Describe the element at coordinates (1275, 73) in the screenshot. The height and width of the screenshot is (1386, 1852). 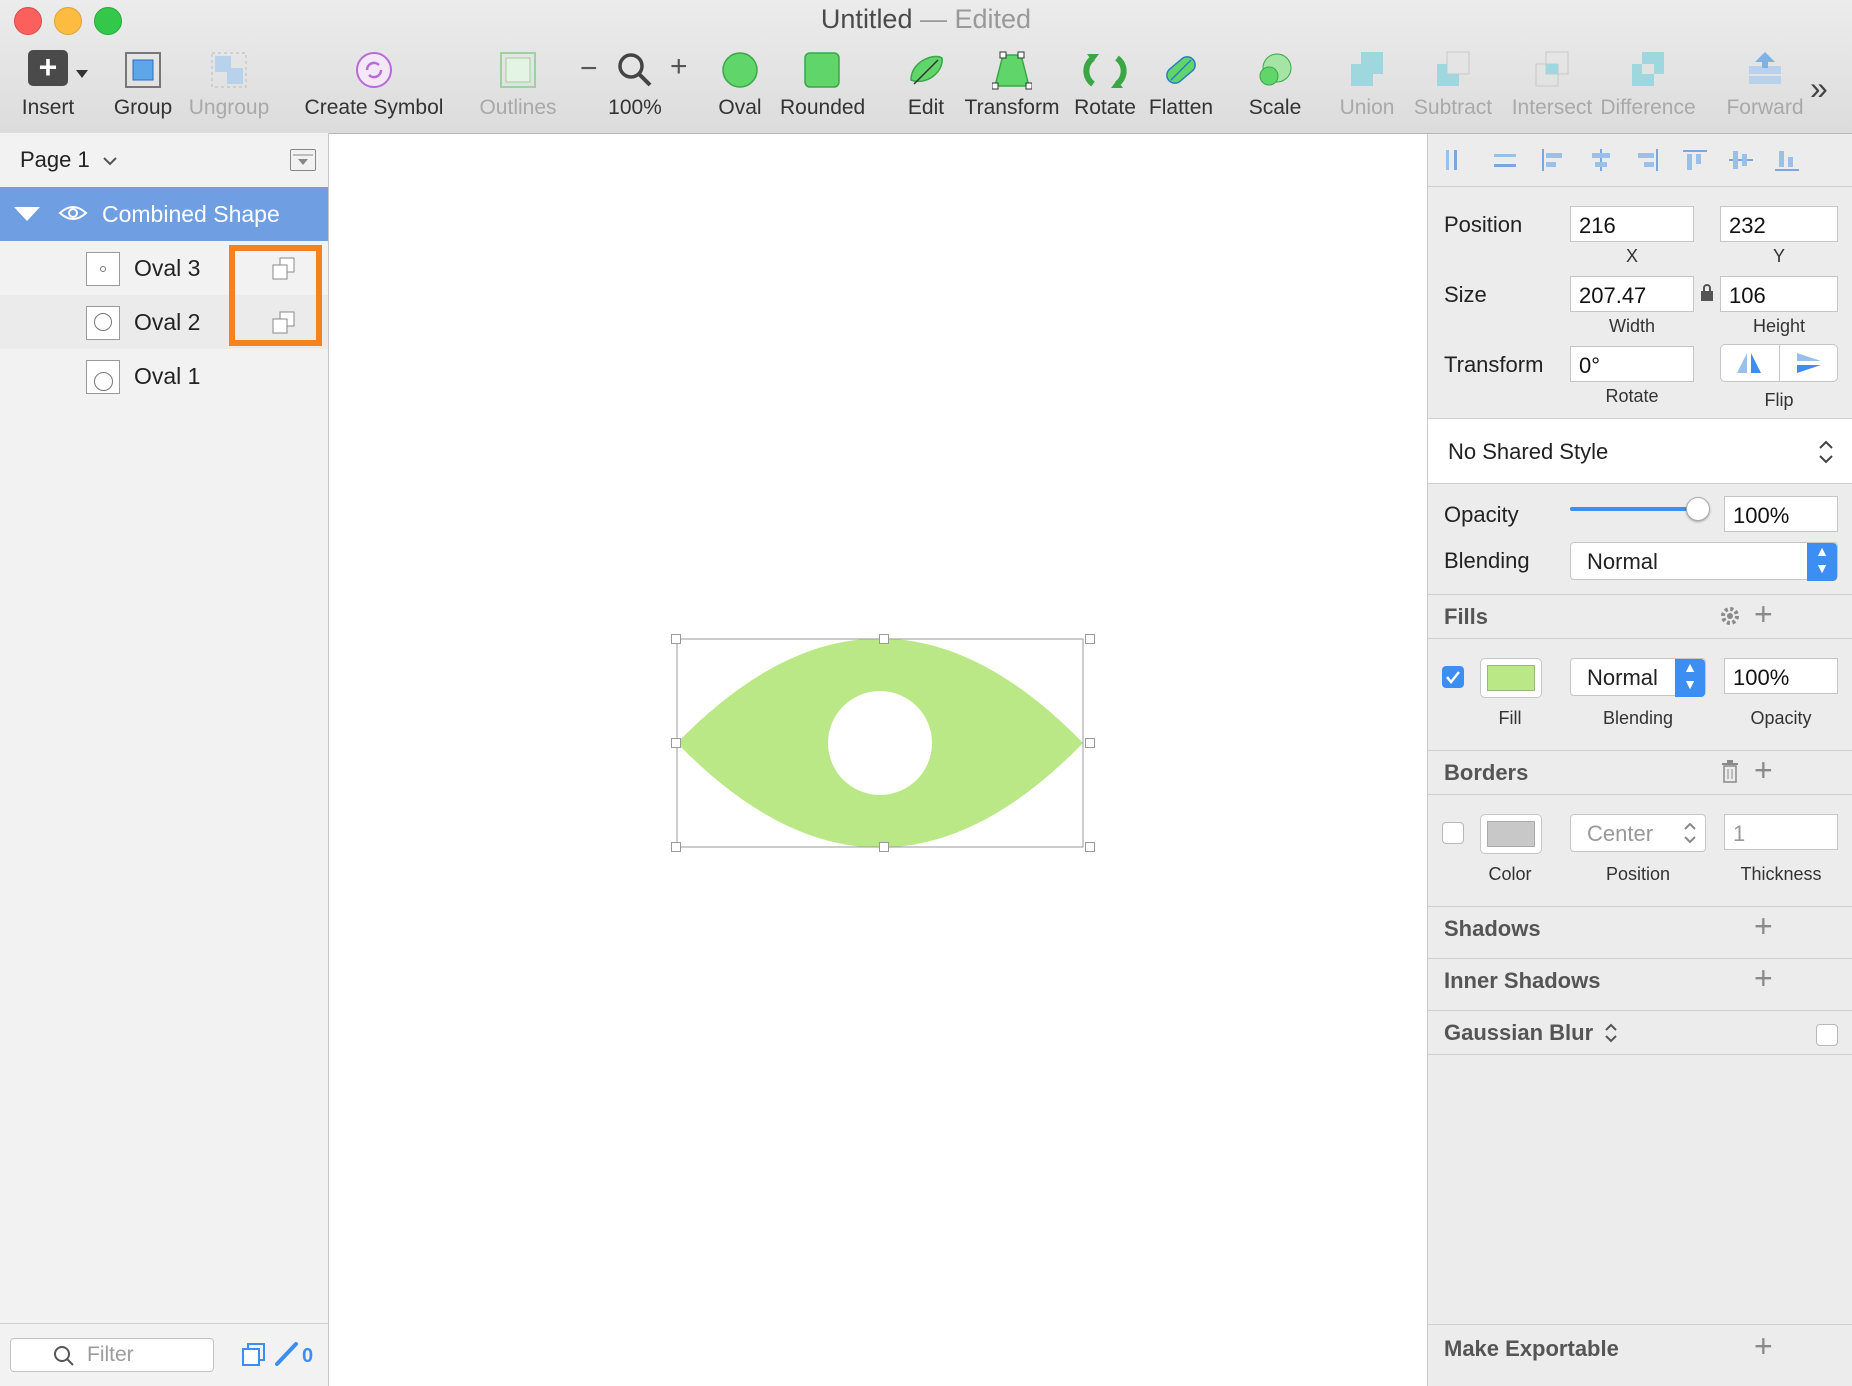
I see `scale-icon` at that location.